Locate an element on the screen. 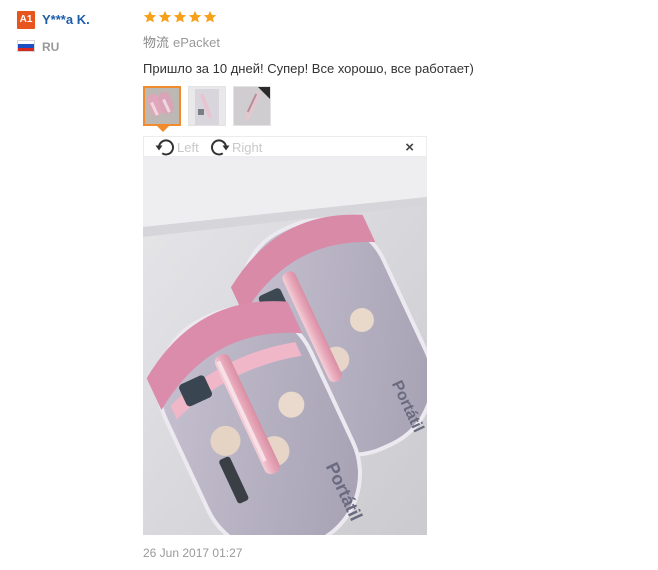 This screenshot has width=658, height=570. rotate-left-label: Left is located at coordinates (188, 147).